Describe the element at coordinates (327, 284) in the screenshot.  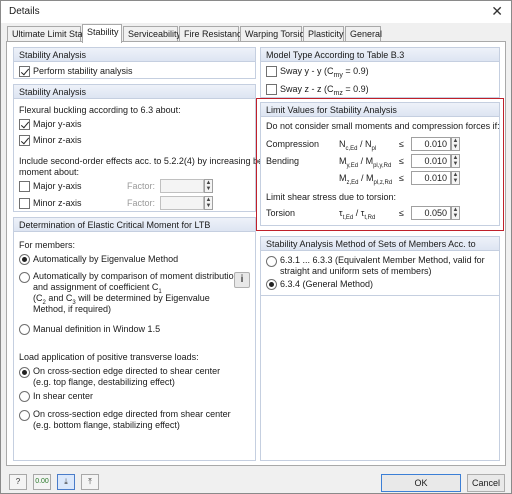
I see `general-method-label: 6.3.4 (General Method)` at that location.